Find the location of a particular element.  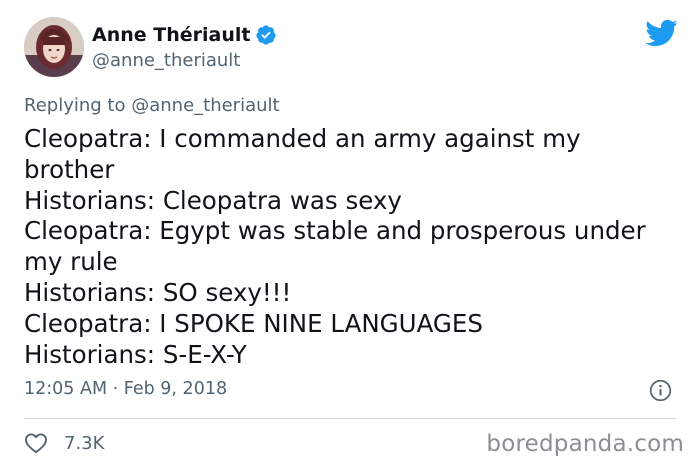

tweet-line: my rule is located at coordinates (71, 262).